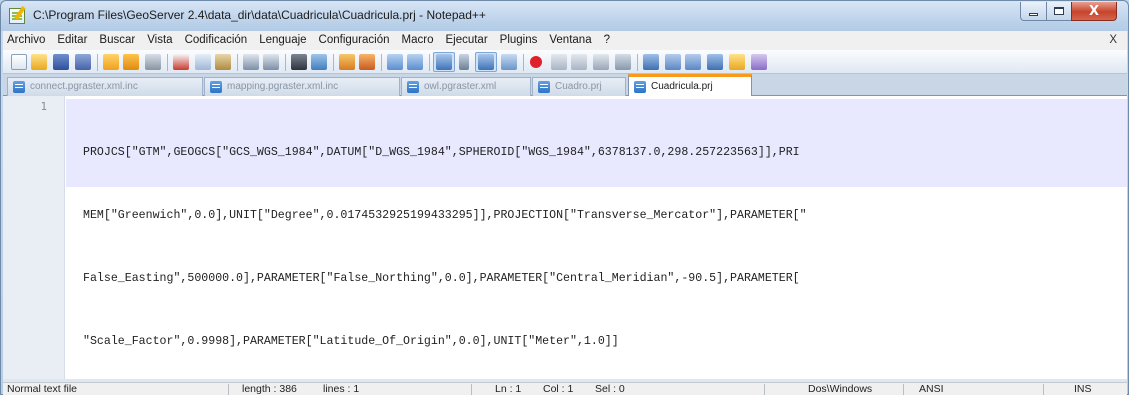  What do you see at coordinates (153, 62) in the screenshot?
I see `print-icon` at bounding box center [153, 62].